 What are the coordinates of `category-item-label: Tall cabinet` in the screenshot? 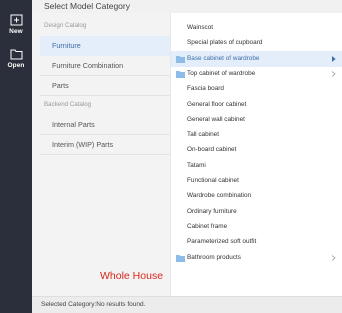 It's located at (203, 135).